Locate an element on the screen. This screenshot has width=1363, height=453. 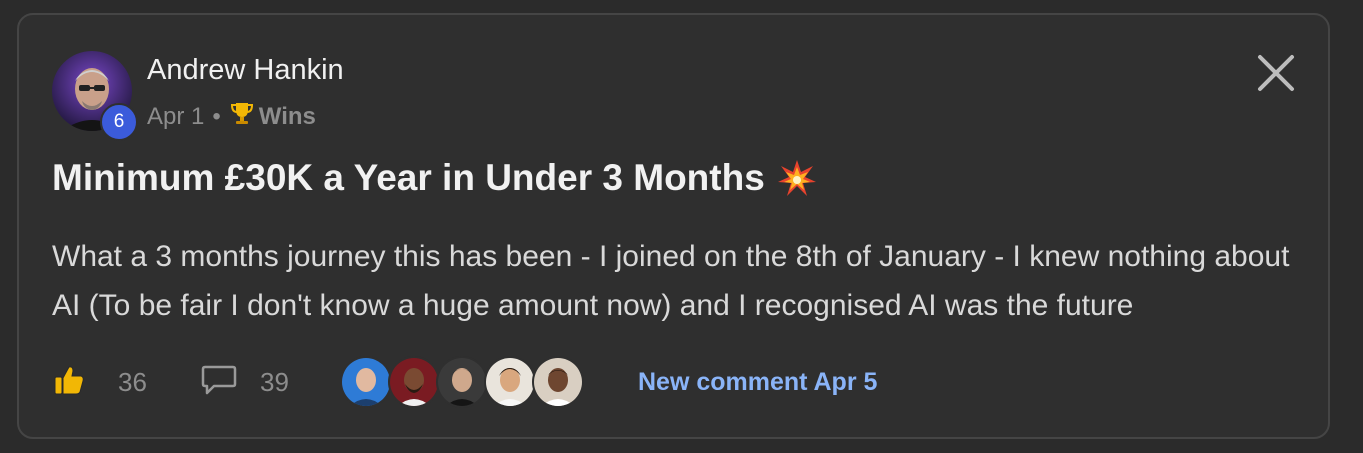
post-footer: 36 39 New comment Apr 5 is located at coordinates (682, 382).